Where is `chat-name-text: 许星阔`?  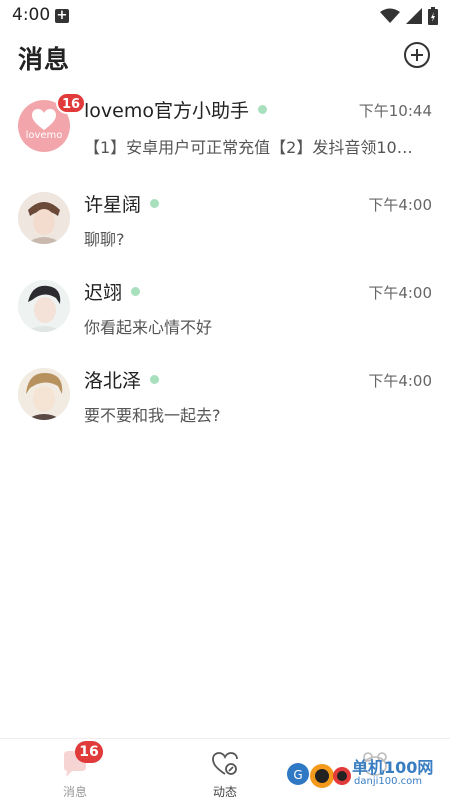 chat-name-text: 许星阔 is located at coordinates (113, 205).